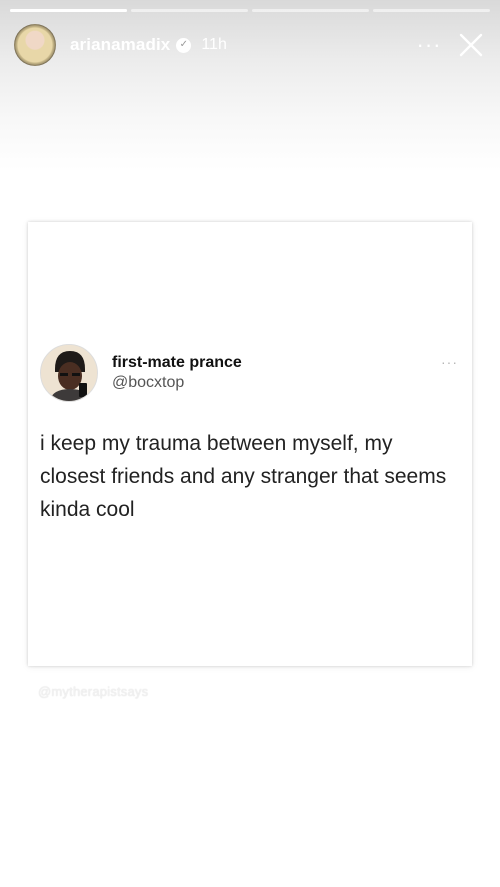  What do you see at coordinates (93, 691) in the screenshot?
I see `watermark-text: @mytherapistsays` at bounding box center [93, 691].